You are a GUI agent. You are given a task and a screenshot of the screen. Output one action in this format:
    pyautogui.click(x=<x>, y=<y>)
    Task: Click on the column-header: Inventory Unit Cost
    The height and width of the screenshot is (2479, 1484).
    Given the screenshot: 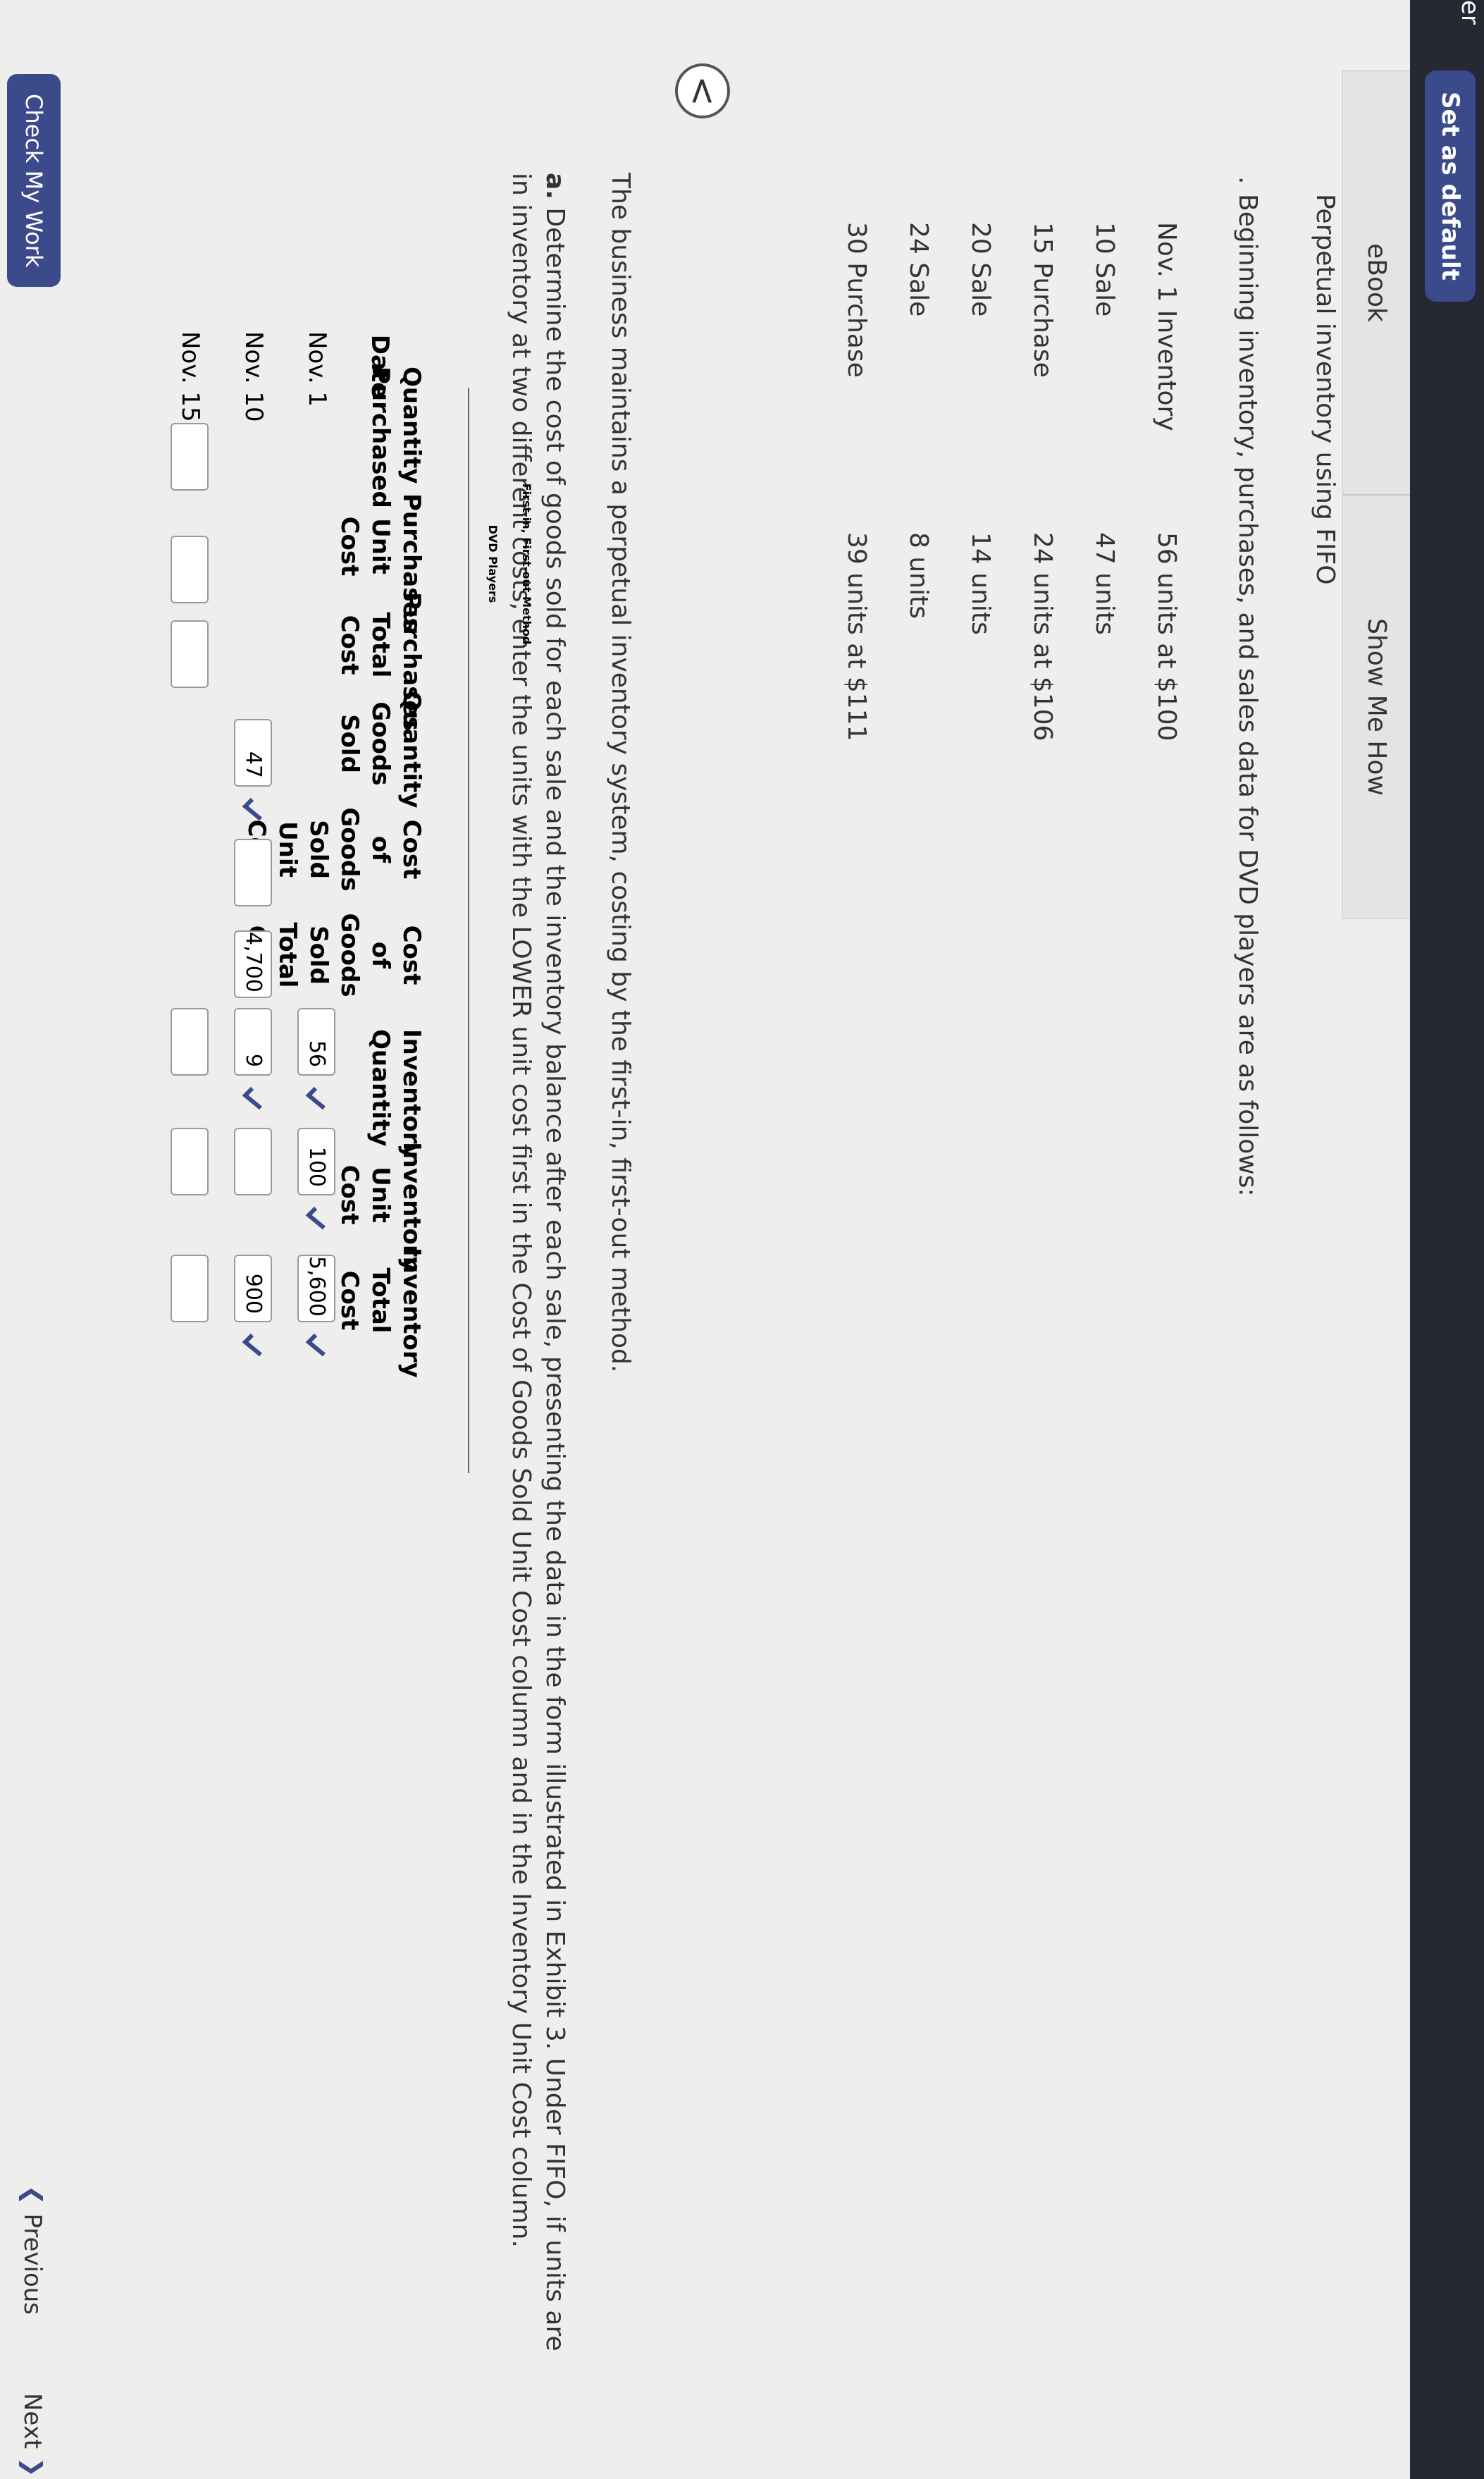 What is the action you would take?
    pyautogui.click(x=380, y=1207)
    